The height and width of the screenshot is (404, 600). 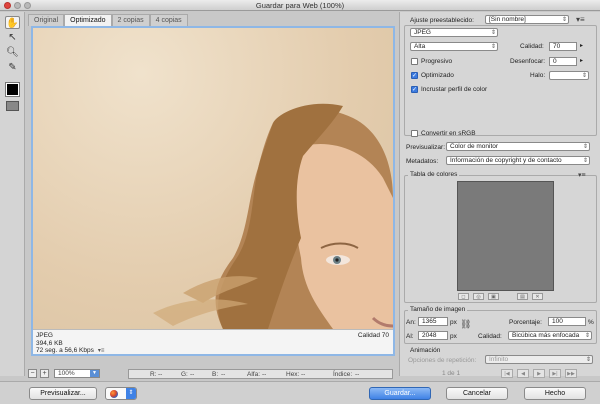 What do you see at coordinates (153, 374) in the screenshot?
I see `r-label: R:` at bounding box center [153, 374].